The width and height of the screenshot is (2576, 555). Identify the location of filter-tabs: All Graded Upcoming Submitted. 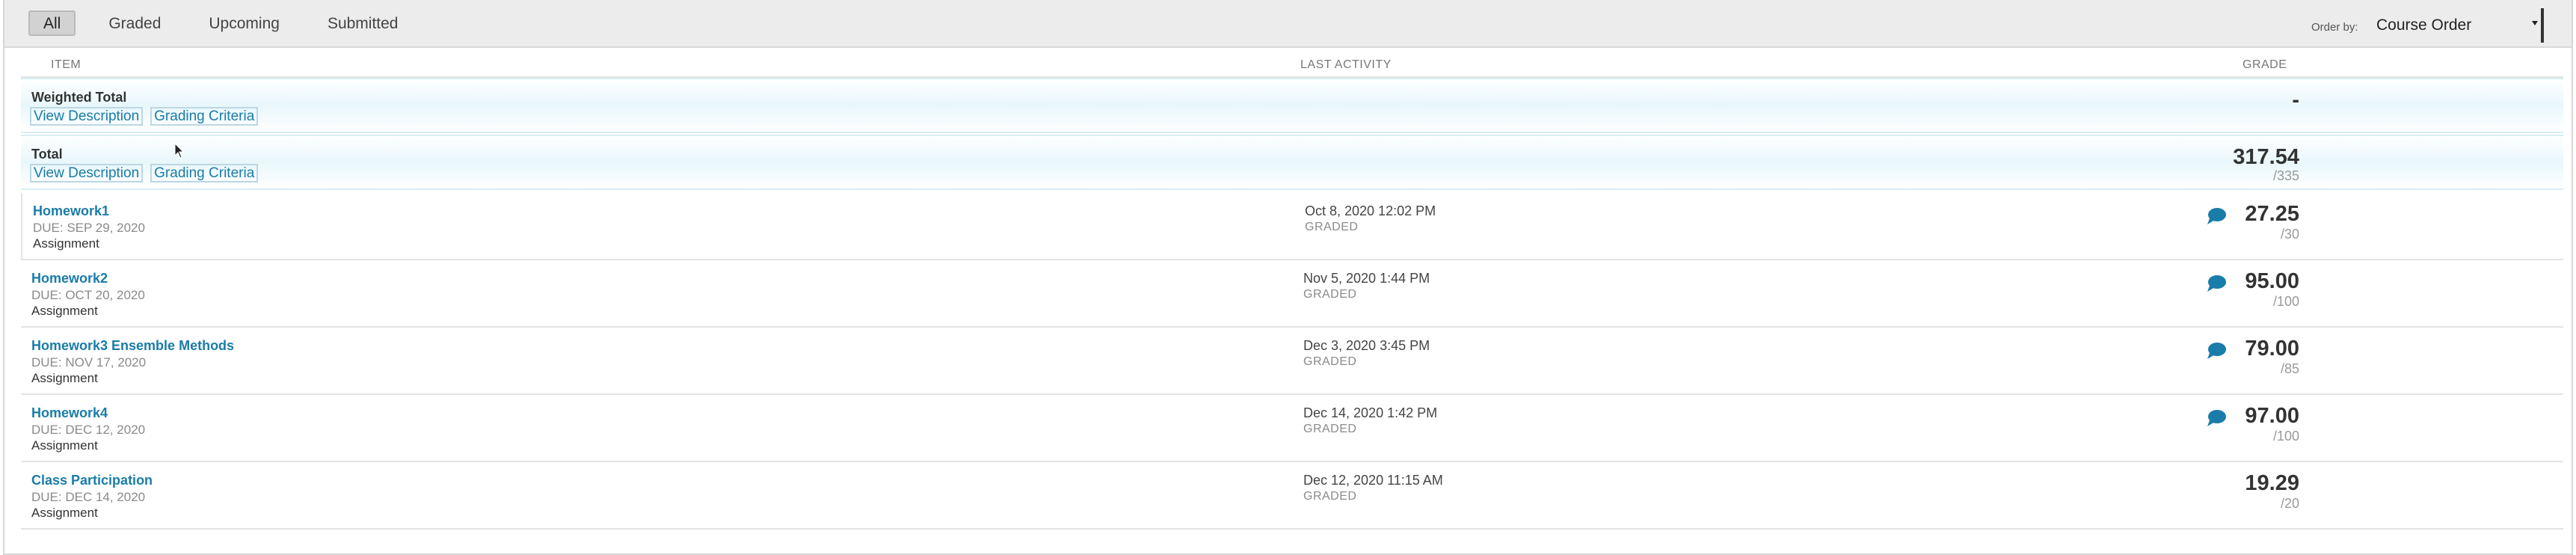
(229, 23).